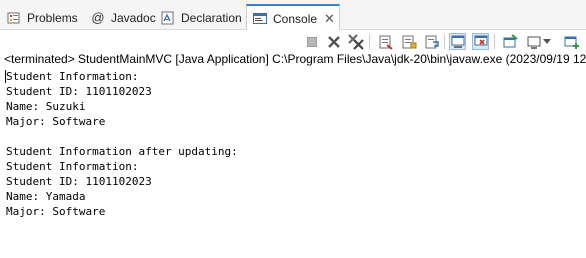 The width and height of the screenshot is (586, 258). What do you see at coordinates (311, 41) in the screenshot?
I see `terminate-icon` at bounding box center [311, 41].